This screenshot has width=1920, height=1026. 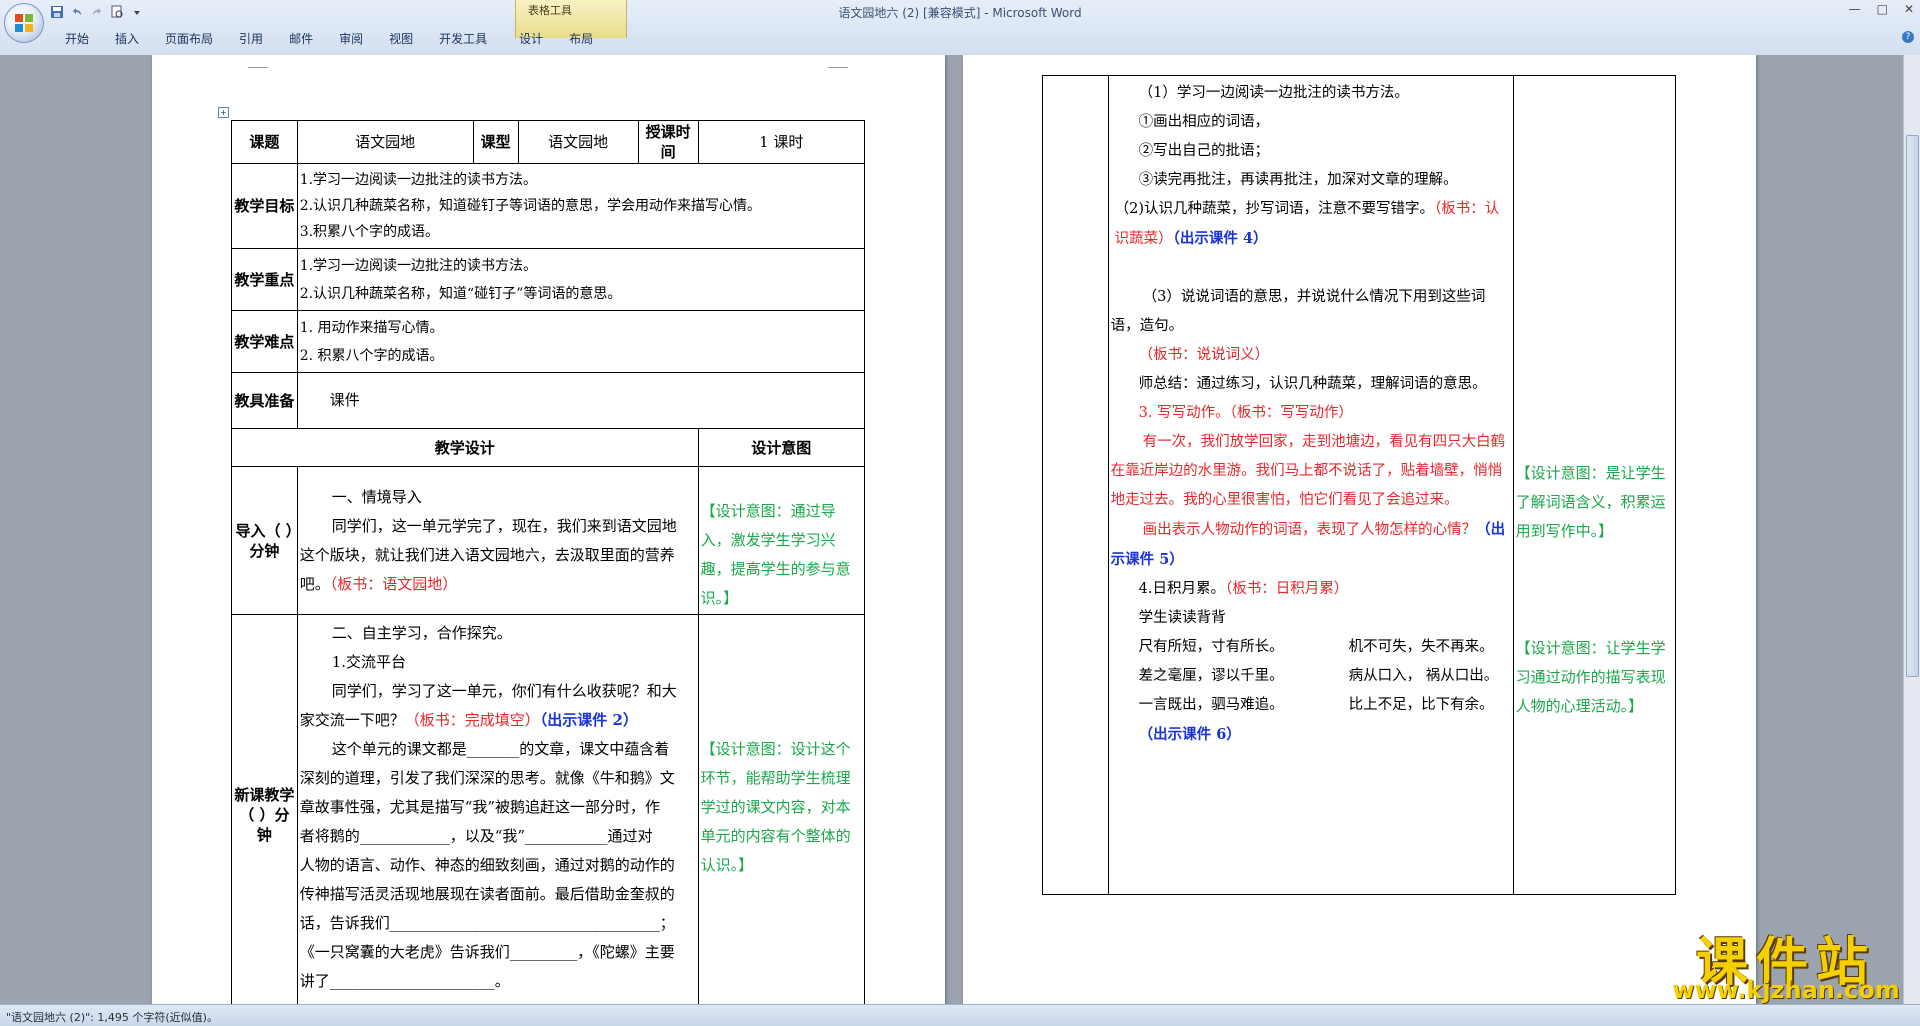 What do you see at coordinates (418, 180) in the screenshot?
I see `goal-line: 1.学习一边阅读一边批注的读书方法。` at bounding box center [418, 180].